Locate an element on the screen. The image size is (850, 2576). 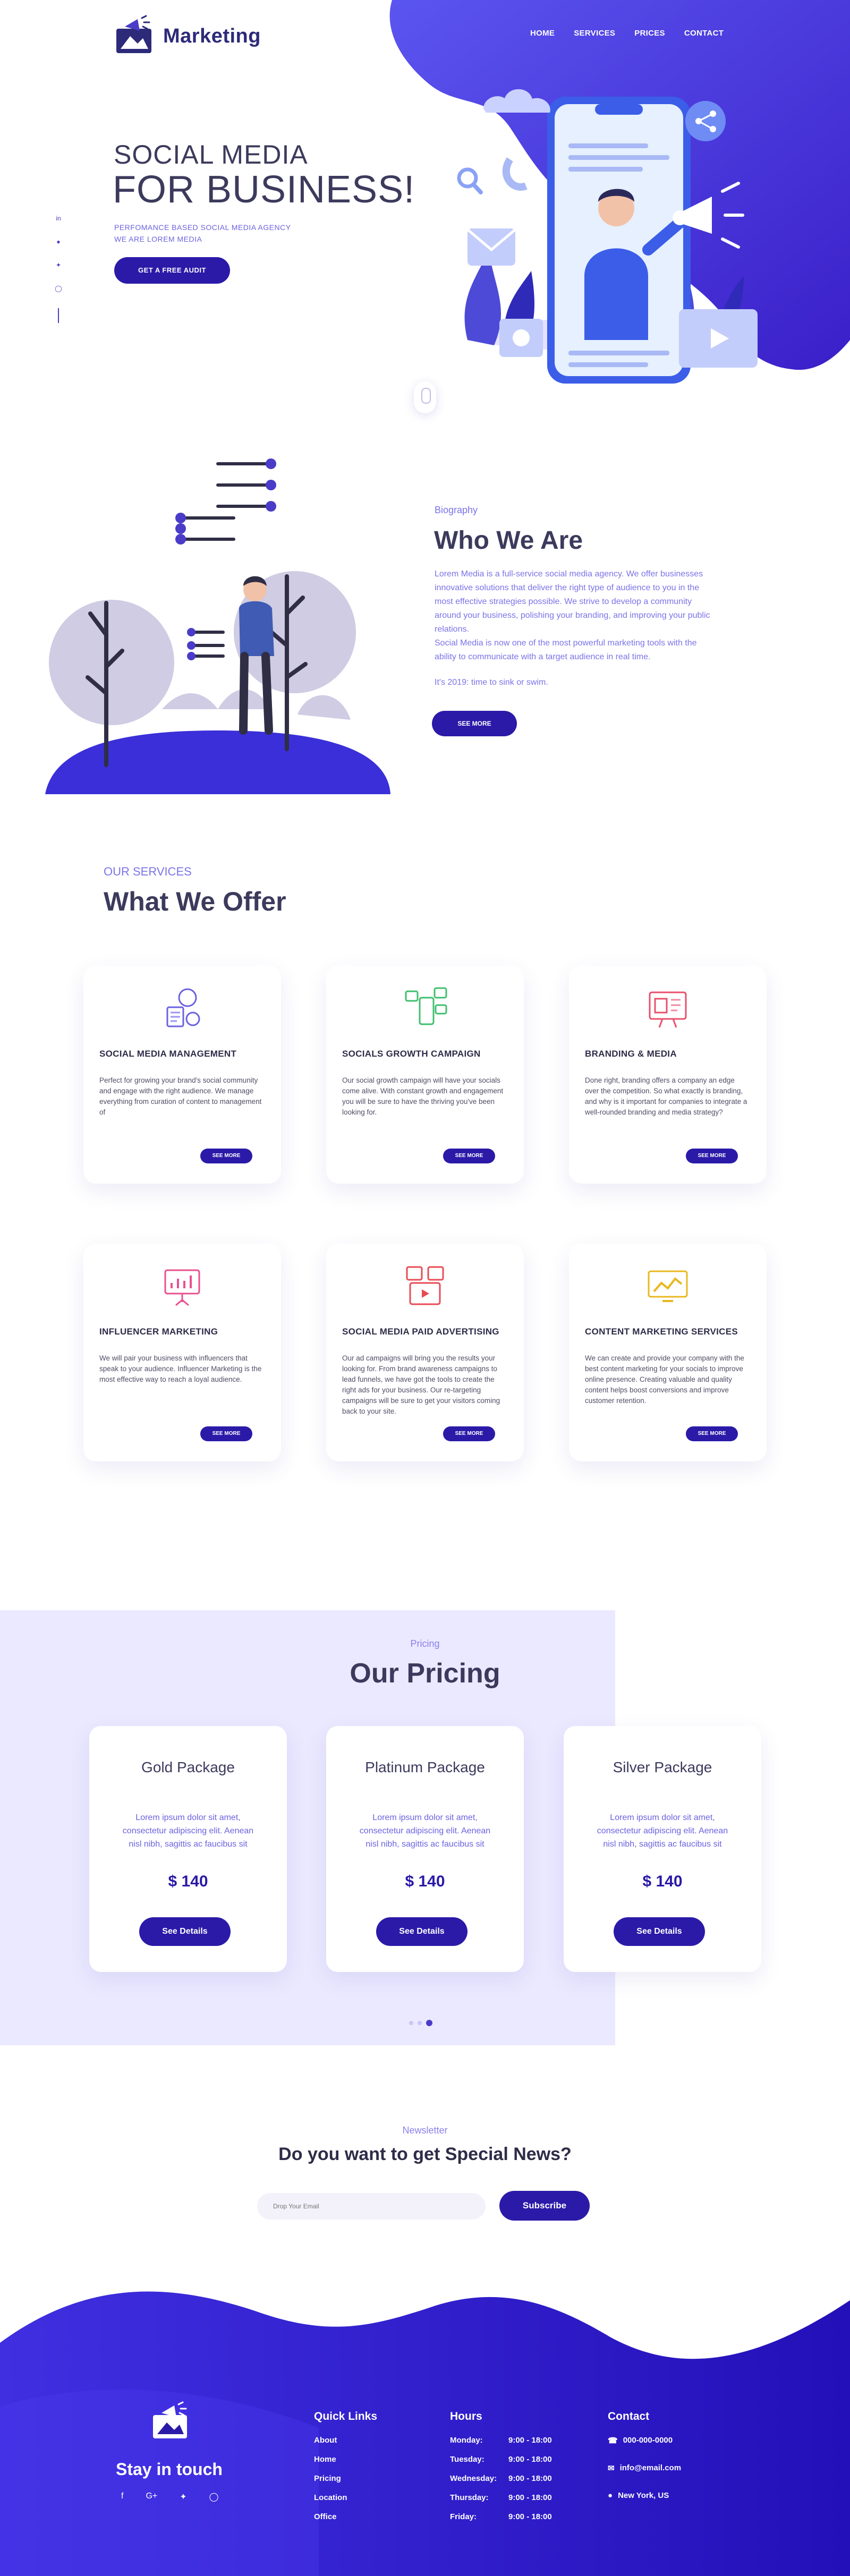
services-title: What We Offer is located at coordinates (195, 901).